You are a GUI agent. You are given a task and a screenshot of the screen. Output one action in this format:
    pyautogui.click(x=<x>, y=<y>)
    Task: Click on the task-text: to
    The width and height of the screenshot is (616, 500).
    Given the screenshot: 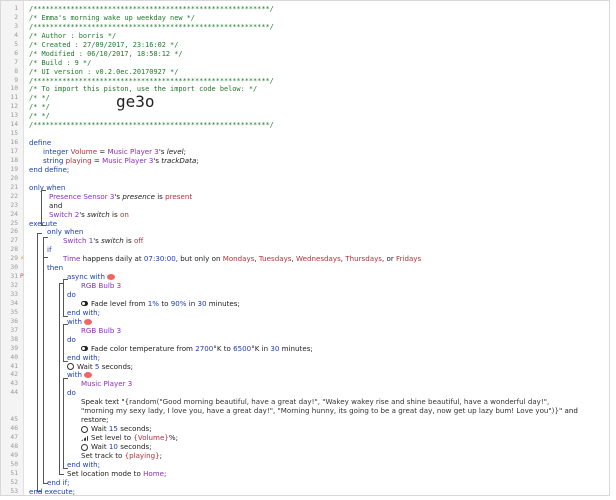 What is the action you would take?
    pyautogui.click(x=165, y=303)
    